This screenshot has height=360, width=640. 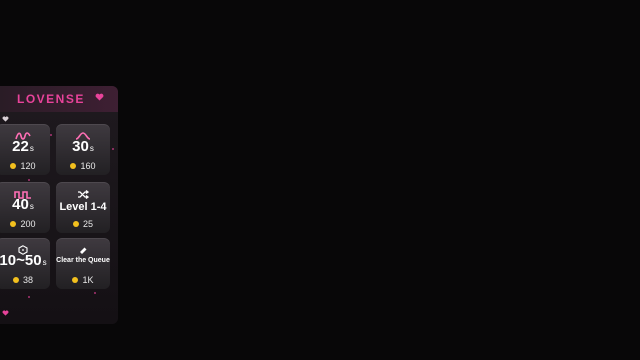 I want to click on tip-option-tile: 30s 160, so click(x=83, y=149).